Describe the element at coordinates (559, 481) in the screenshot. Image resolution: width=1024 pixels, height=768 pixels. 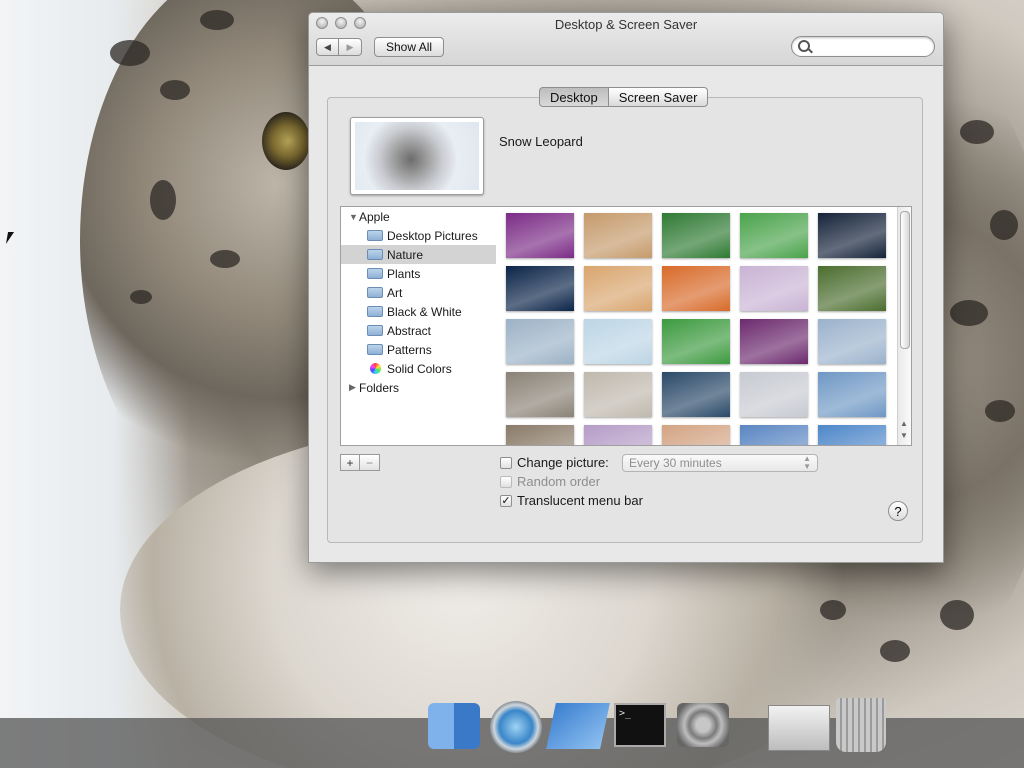
I see `random-order-label: Random order` at that location.